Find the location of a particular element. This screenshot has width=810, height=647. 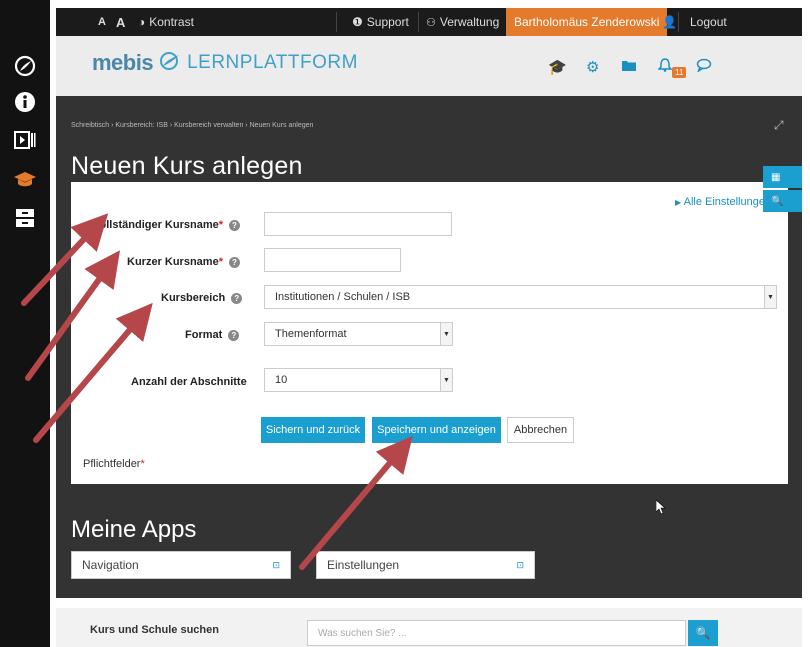

support-link: ❶ Support is located at coordinates (380, 22).